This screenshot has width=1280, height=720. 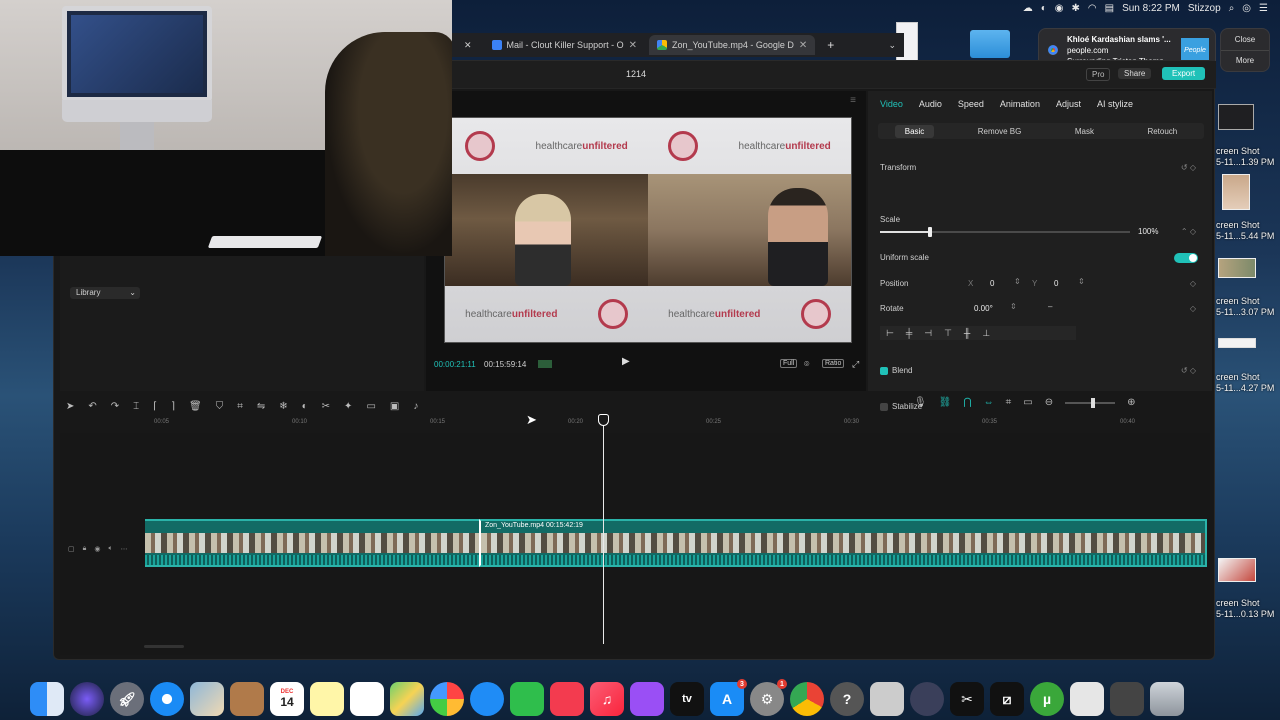 I want to click on siri-icon: ◎, so click(x=1246, y=8).